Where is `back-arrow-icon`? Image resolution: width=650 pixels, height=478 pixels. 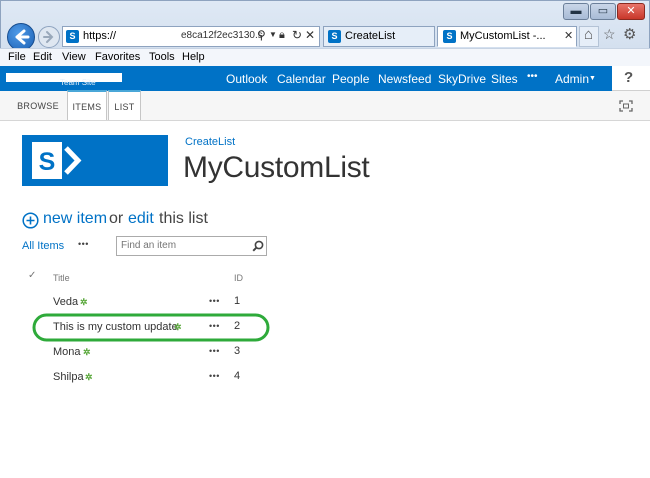 back-arrow-icon is located at coordinates (22, 37).